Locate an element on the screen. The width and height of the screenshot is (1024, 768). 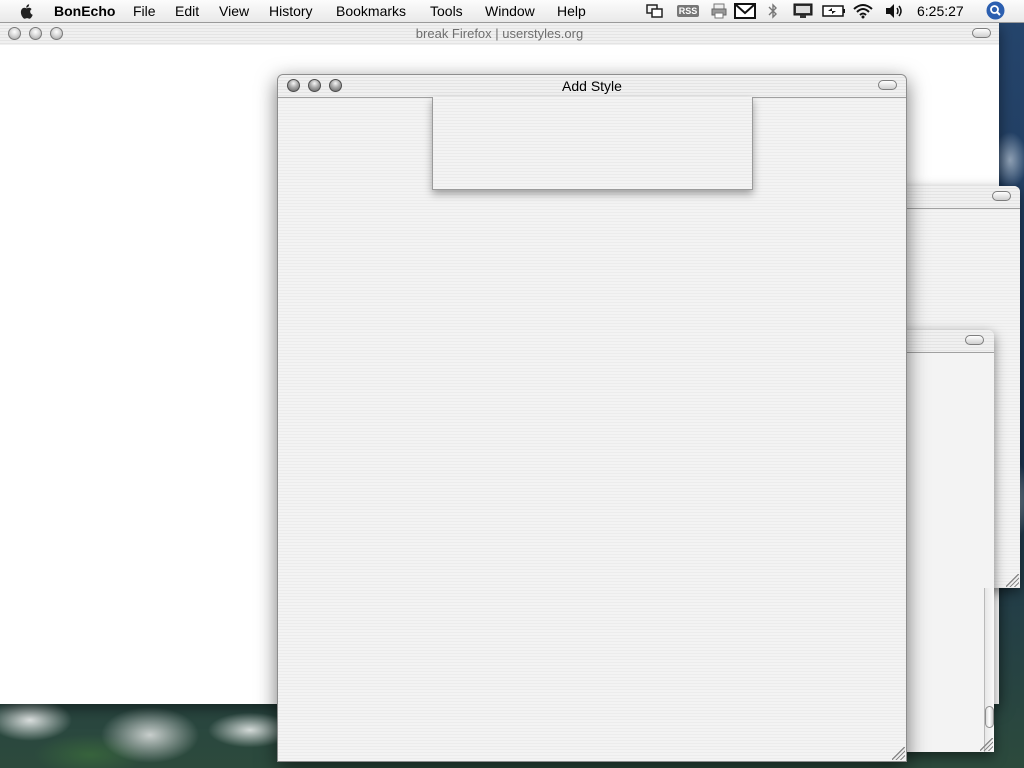
menu-tools: Tools is located at coordinates (446, 11).